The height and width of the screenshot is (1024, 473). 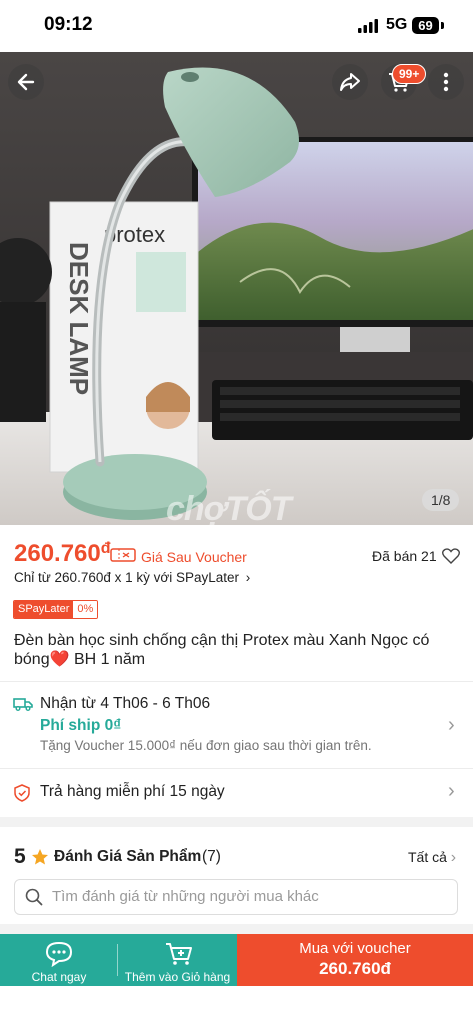 What do you see at coordinates (34, 897) in the screenshot?
I see `search-icon` at bounding box center [34, 897].